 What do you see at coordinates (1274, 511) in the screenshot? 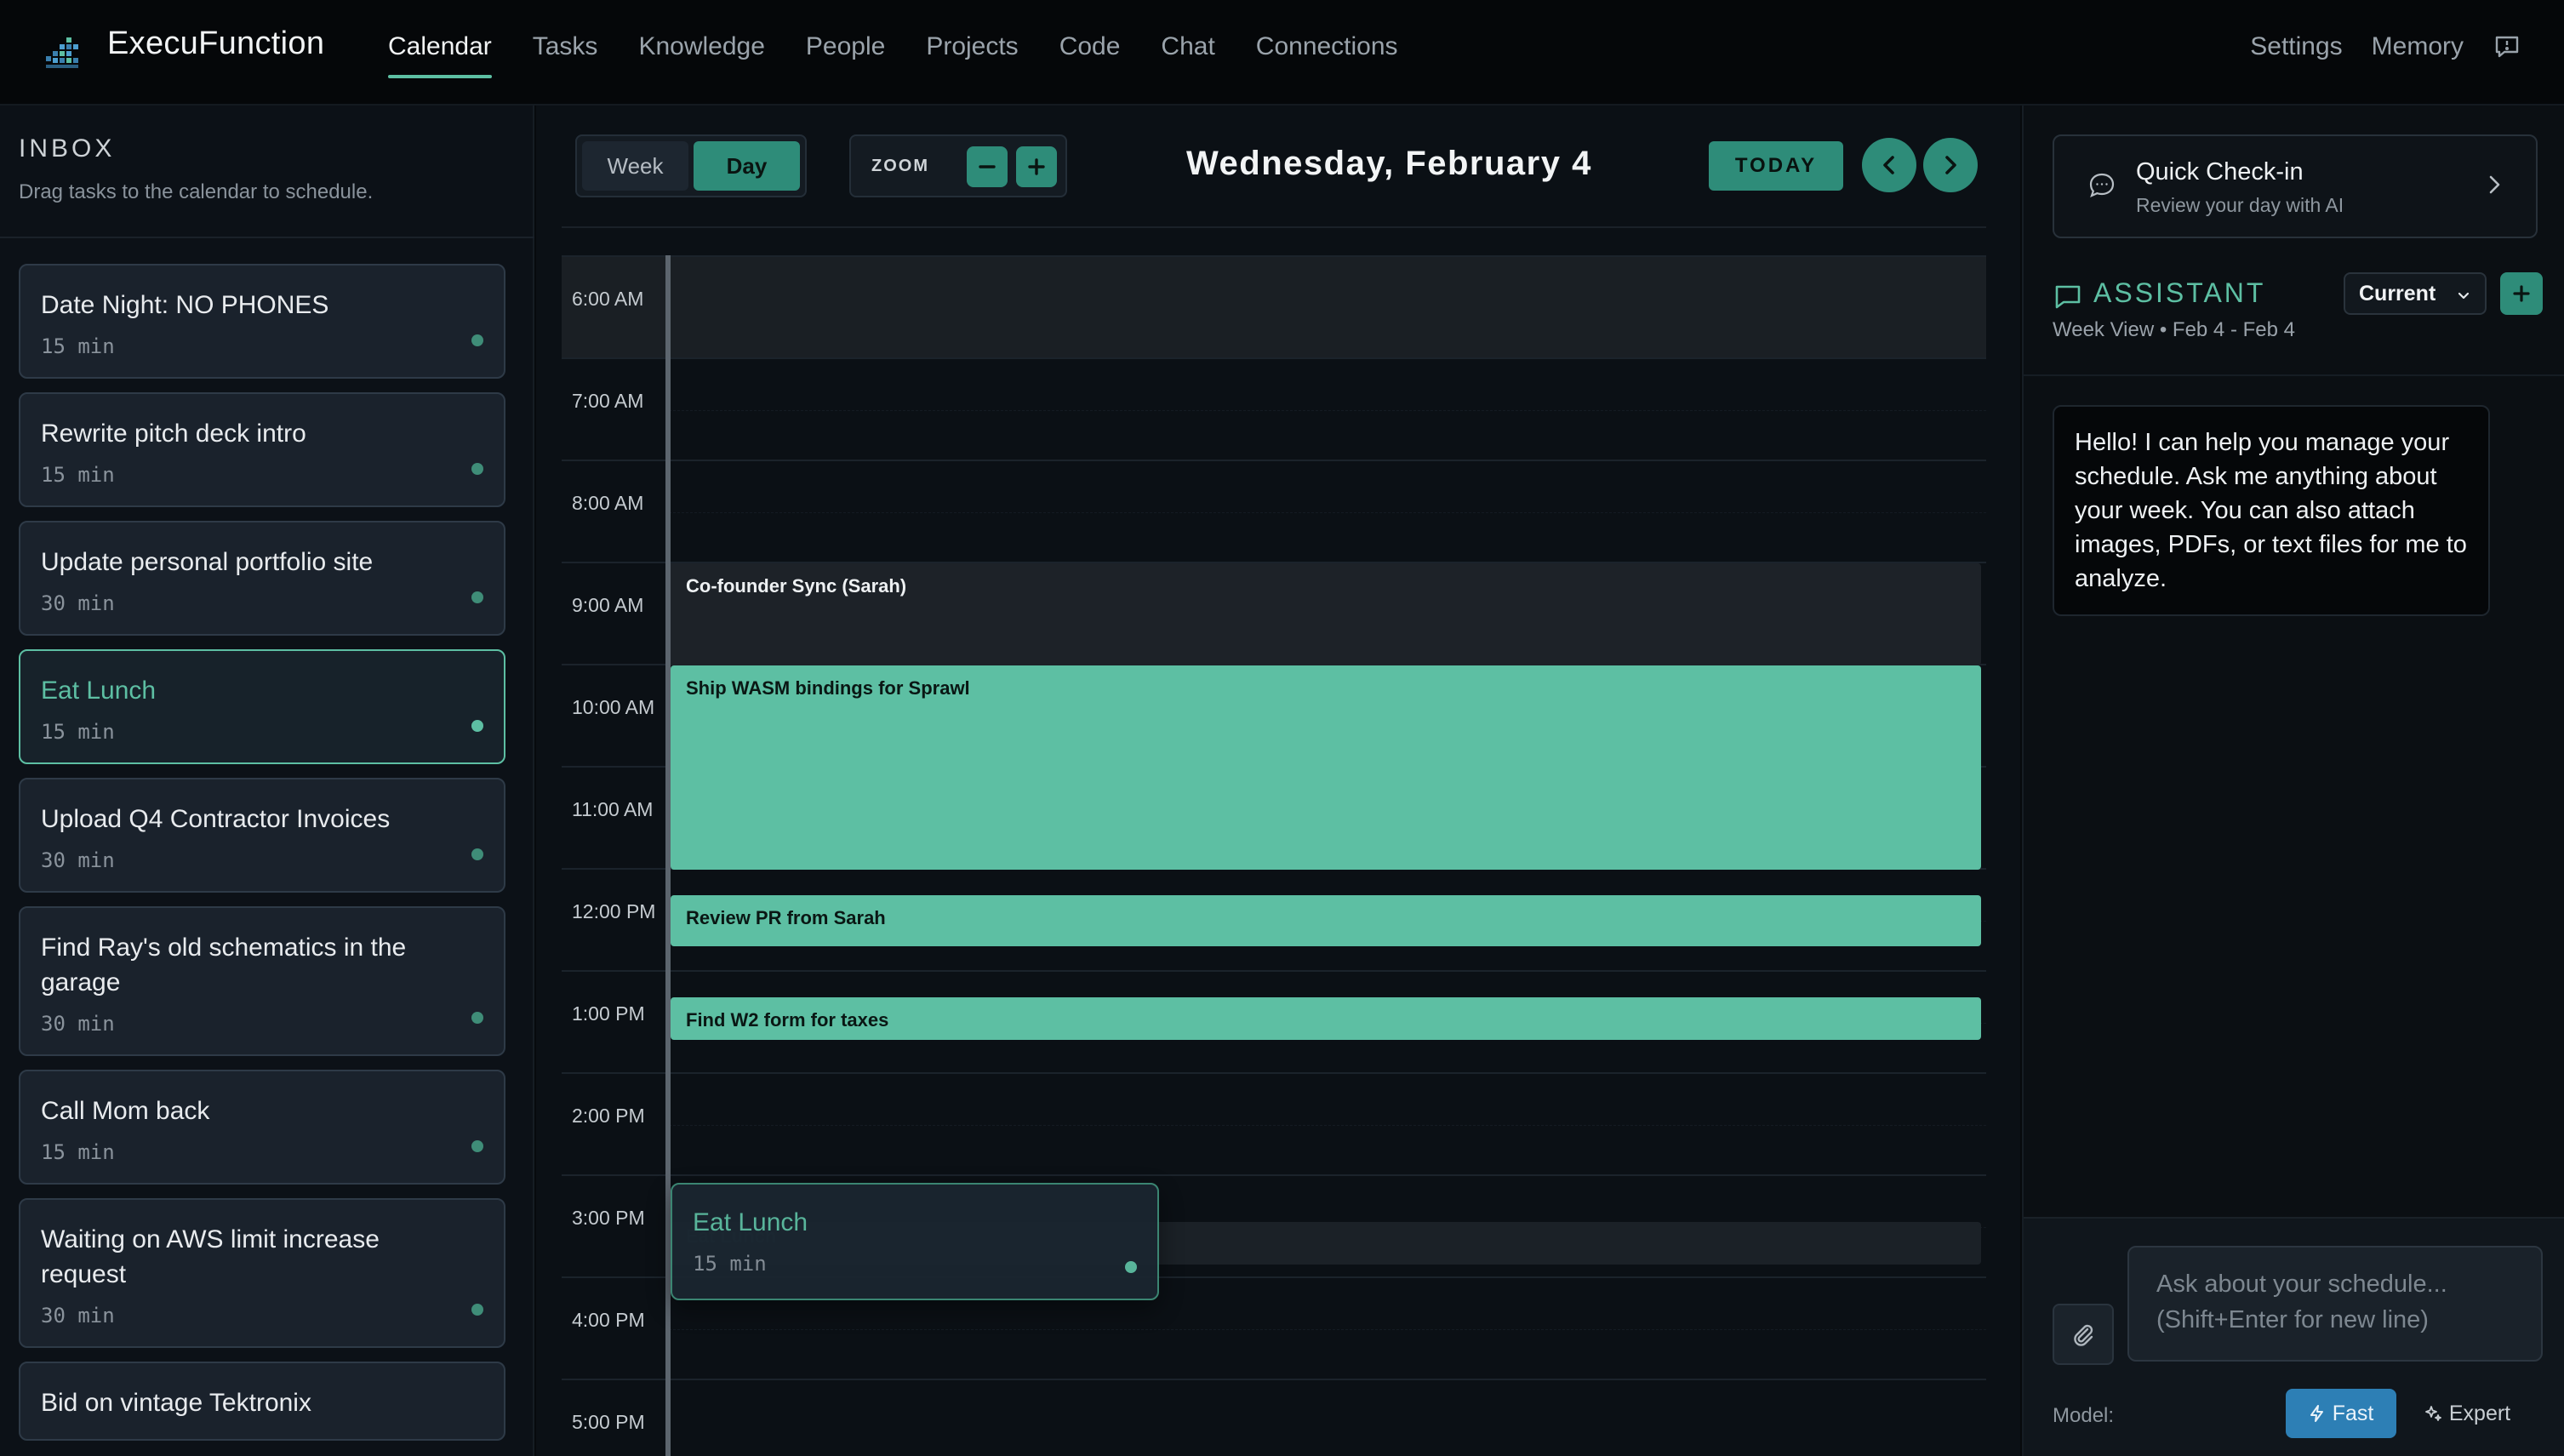
I see `hour-row-8am: 8:00 AM` at bounding box center [1274, 511].